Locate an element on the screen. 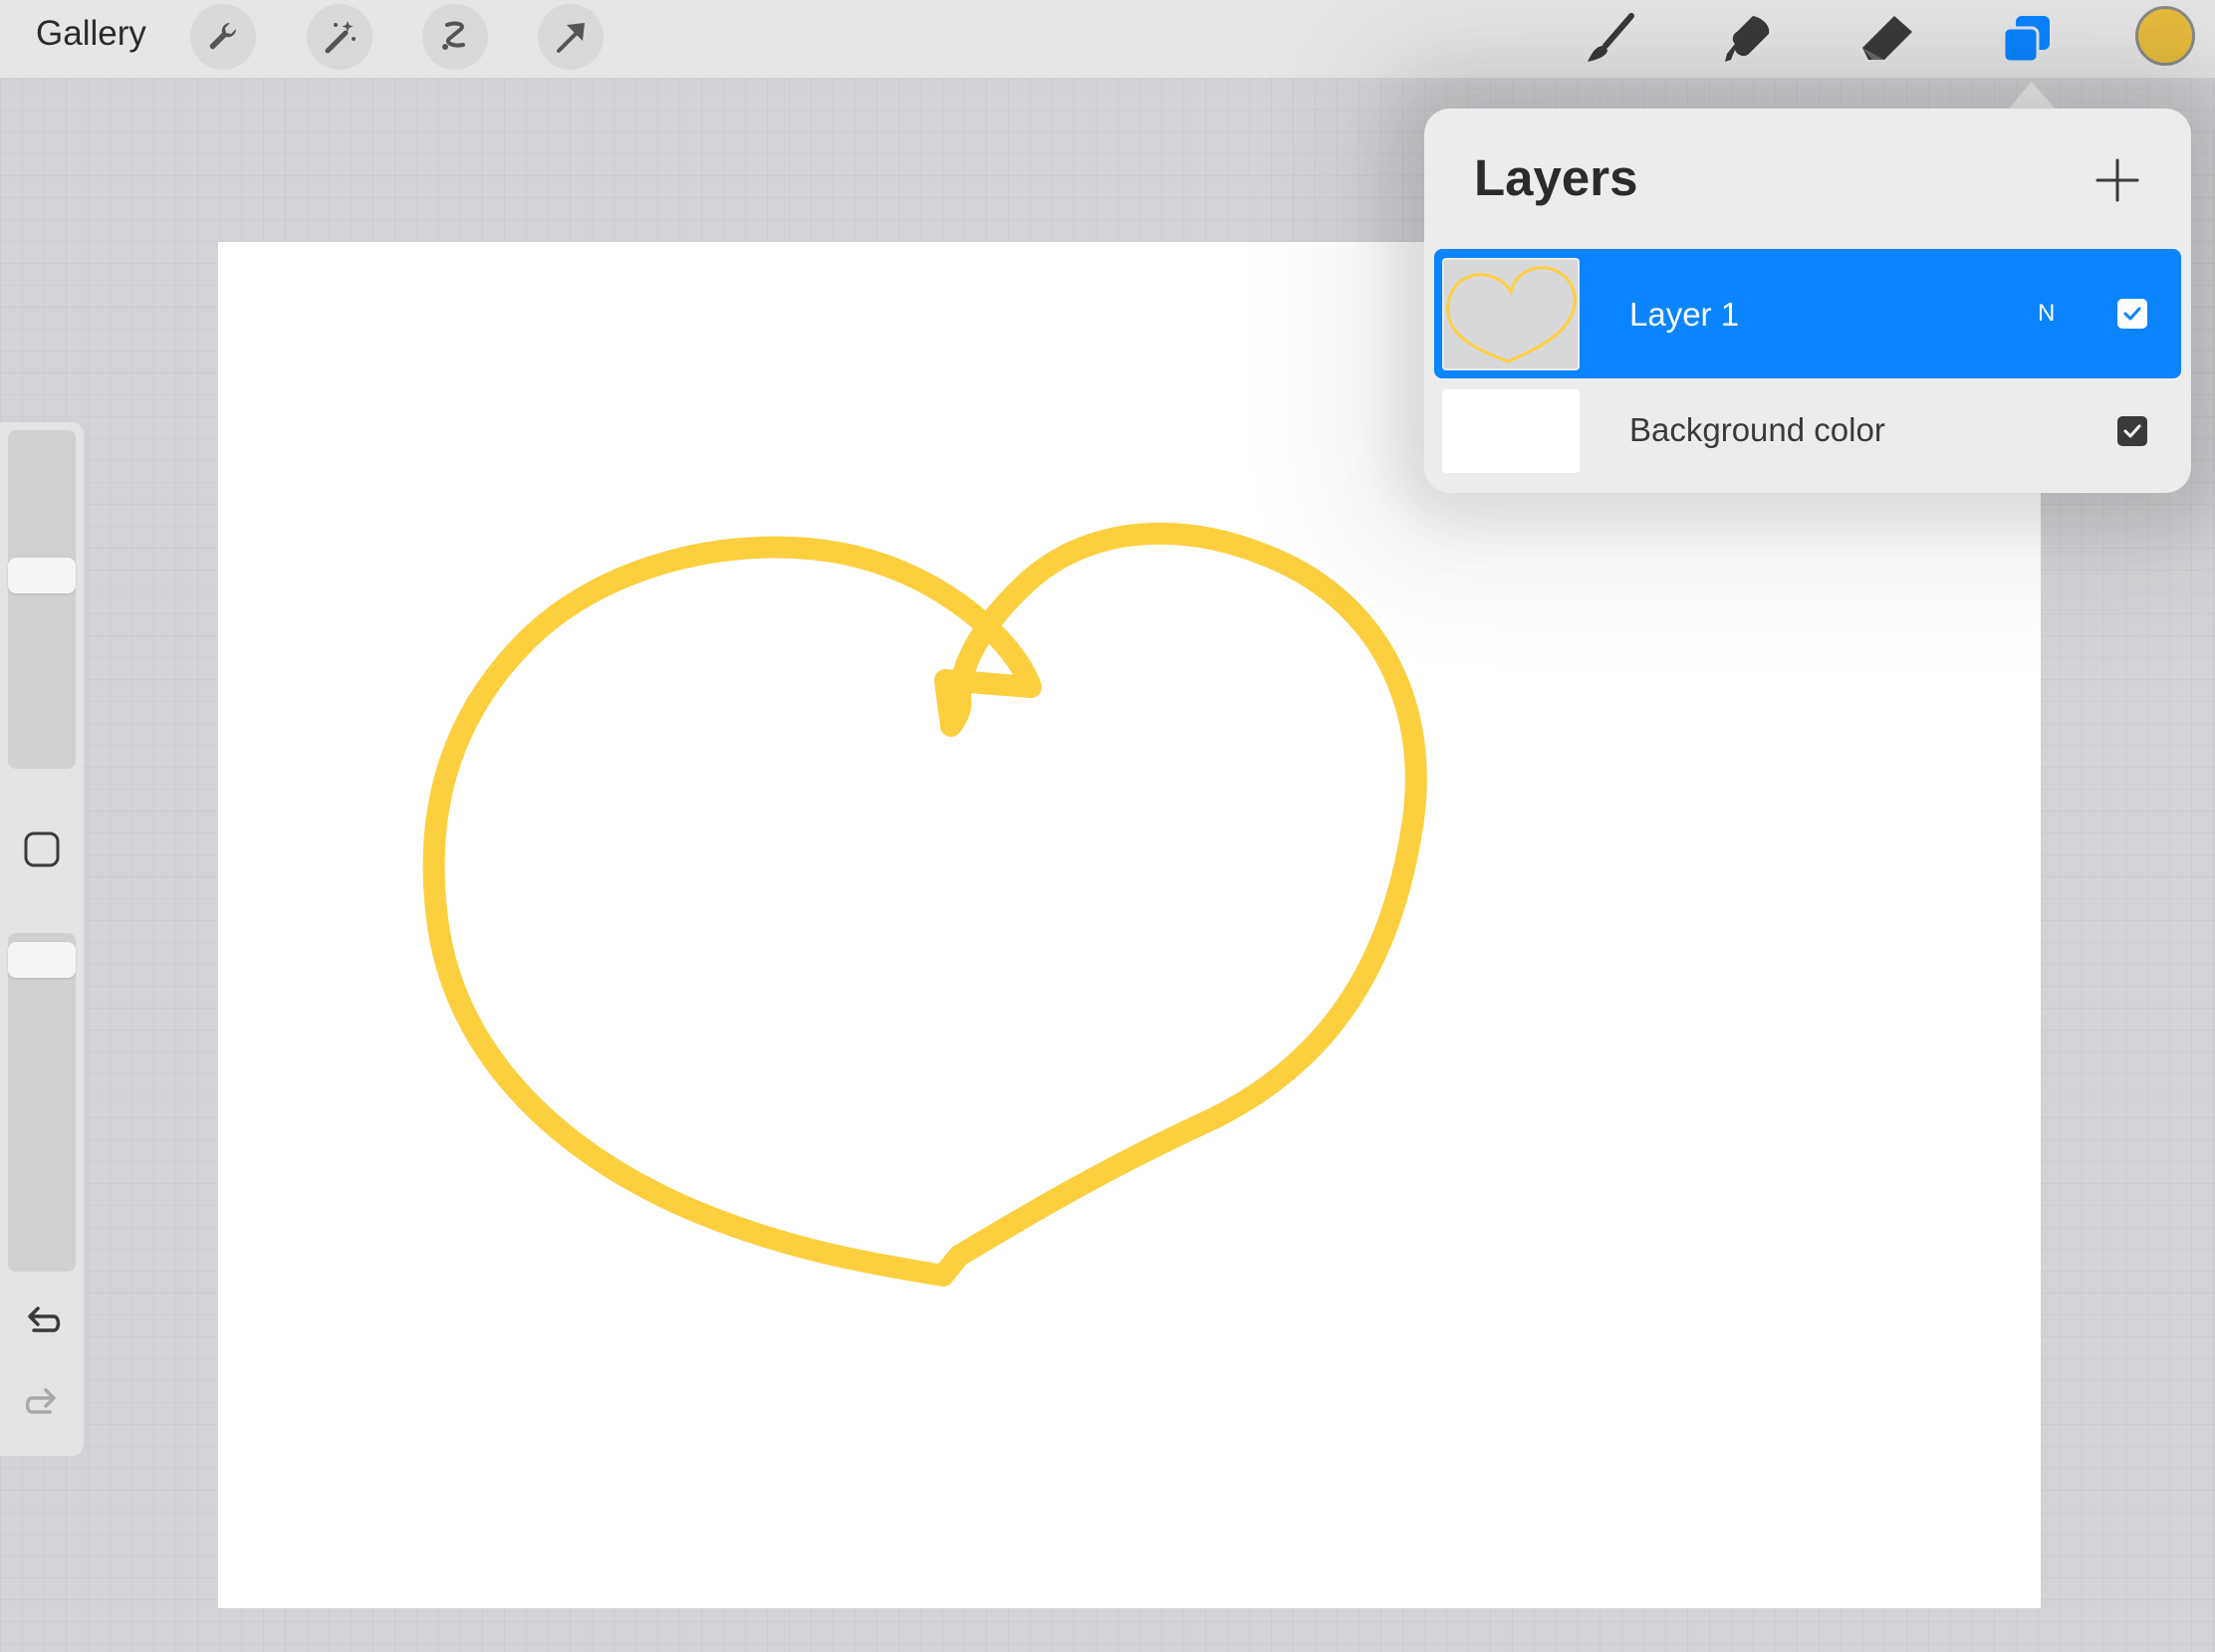 Image resolution: width=2215 pixels, height=1652 pixels. background-visibility-checkbox is located at coordinates (2132, 431).